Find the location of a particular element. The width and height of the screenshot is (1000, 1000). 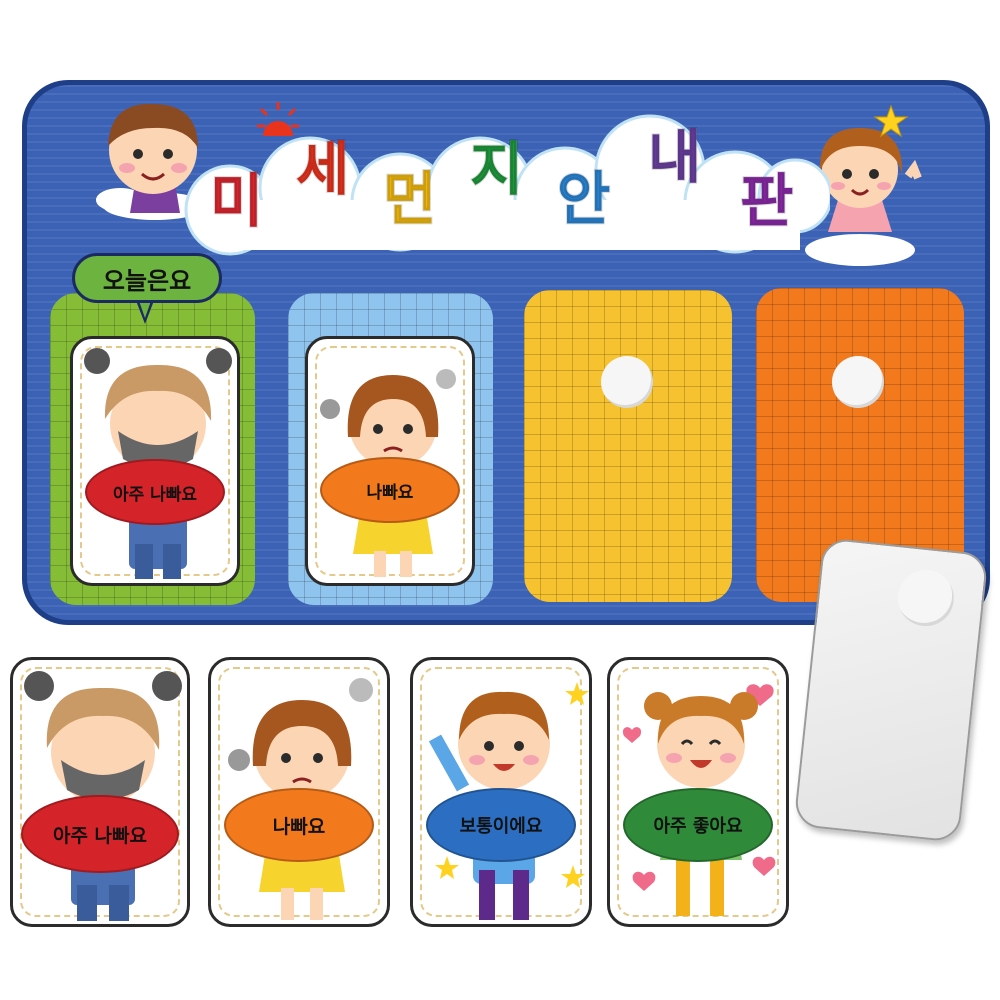

title-letter-5: 안 is located at coordinates (583, 199).